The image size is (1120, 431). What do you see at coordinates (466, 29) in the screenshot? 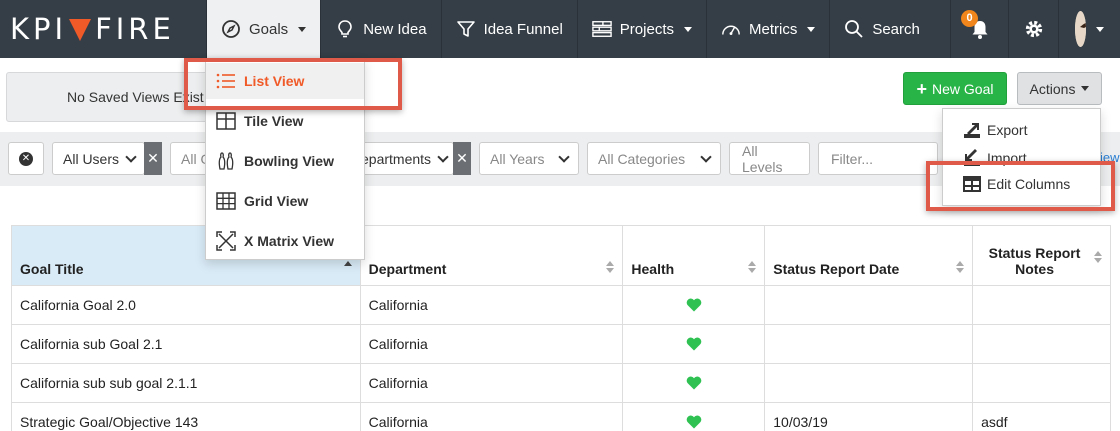
I see `funnel-icon` at bounding box center [466, 29].